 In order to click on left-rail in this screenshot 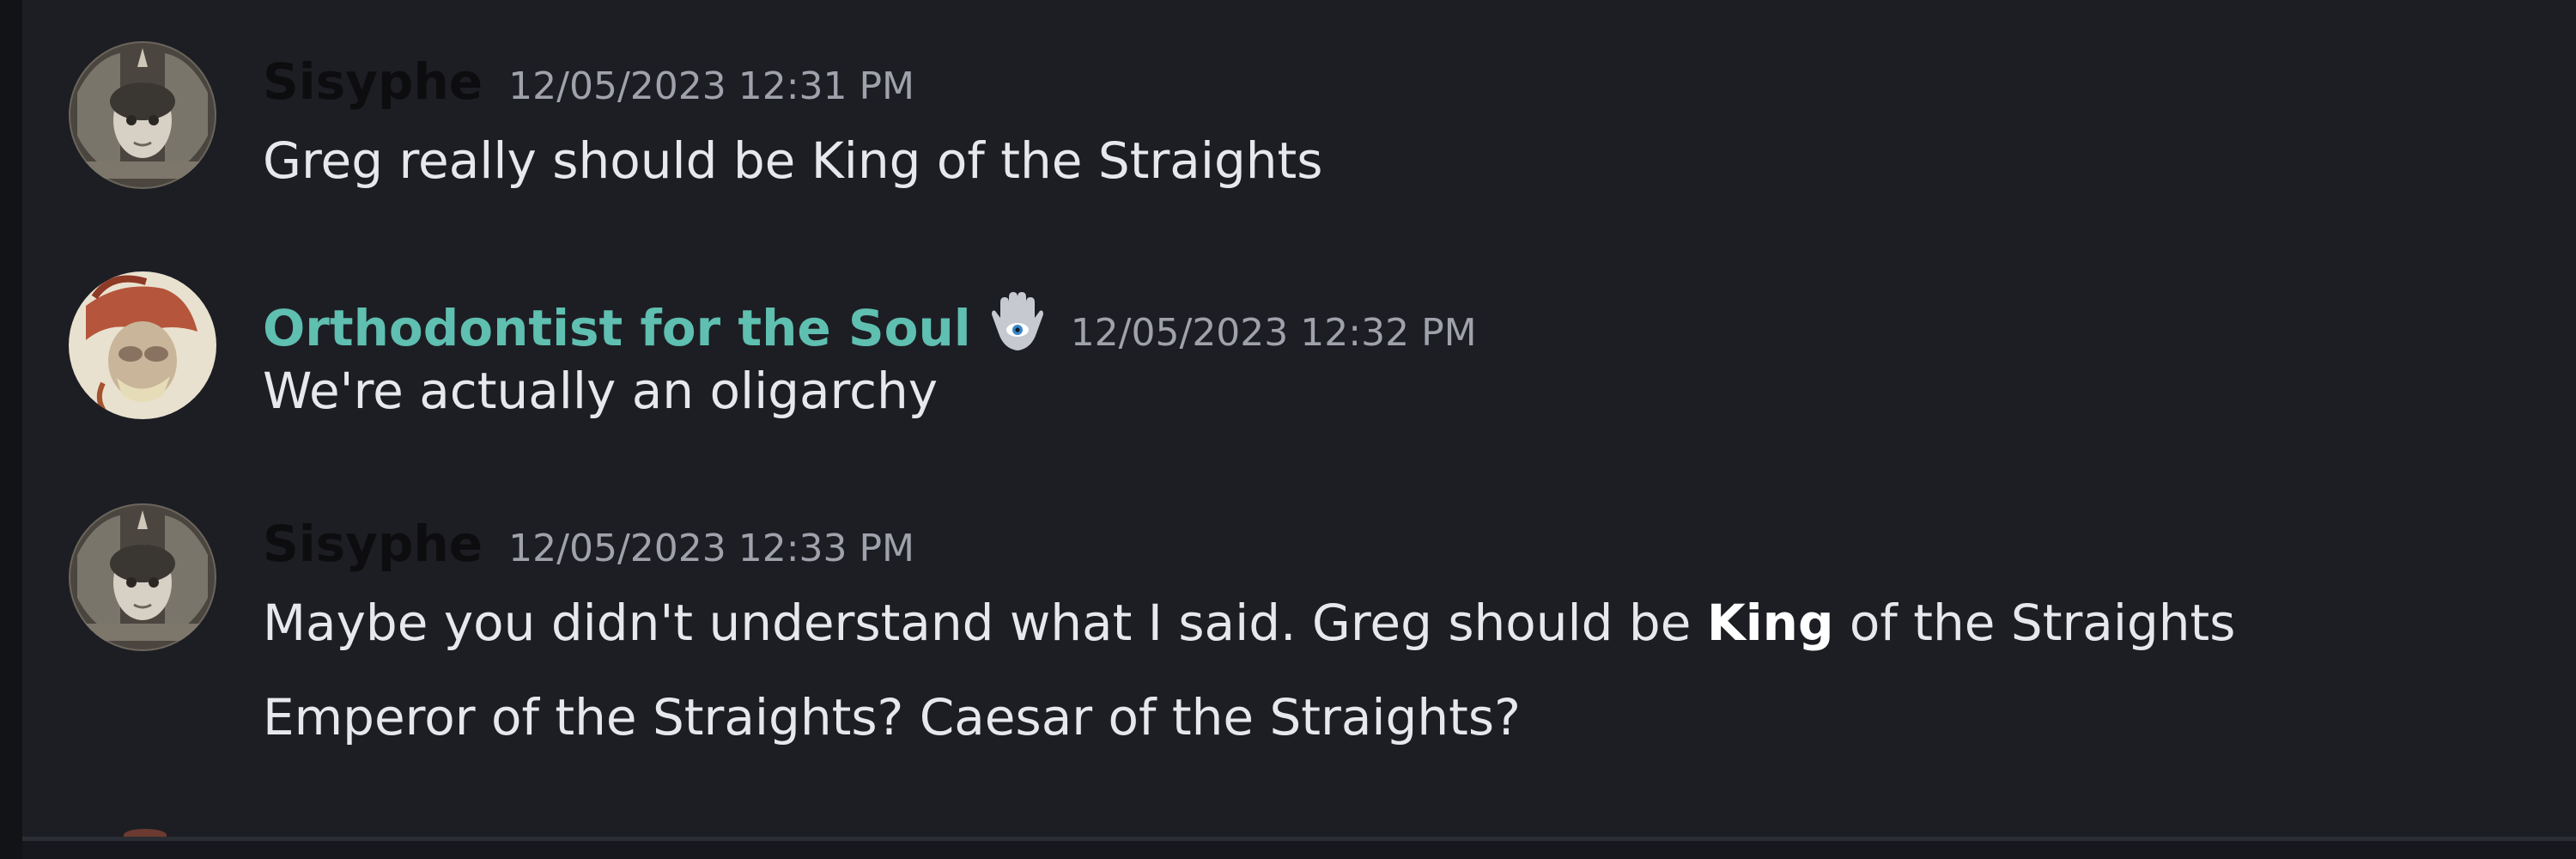, I will do `click(11, 430)`.